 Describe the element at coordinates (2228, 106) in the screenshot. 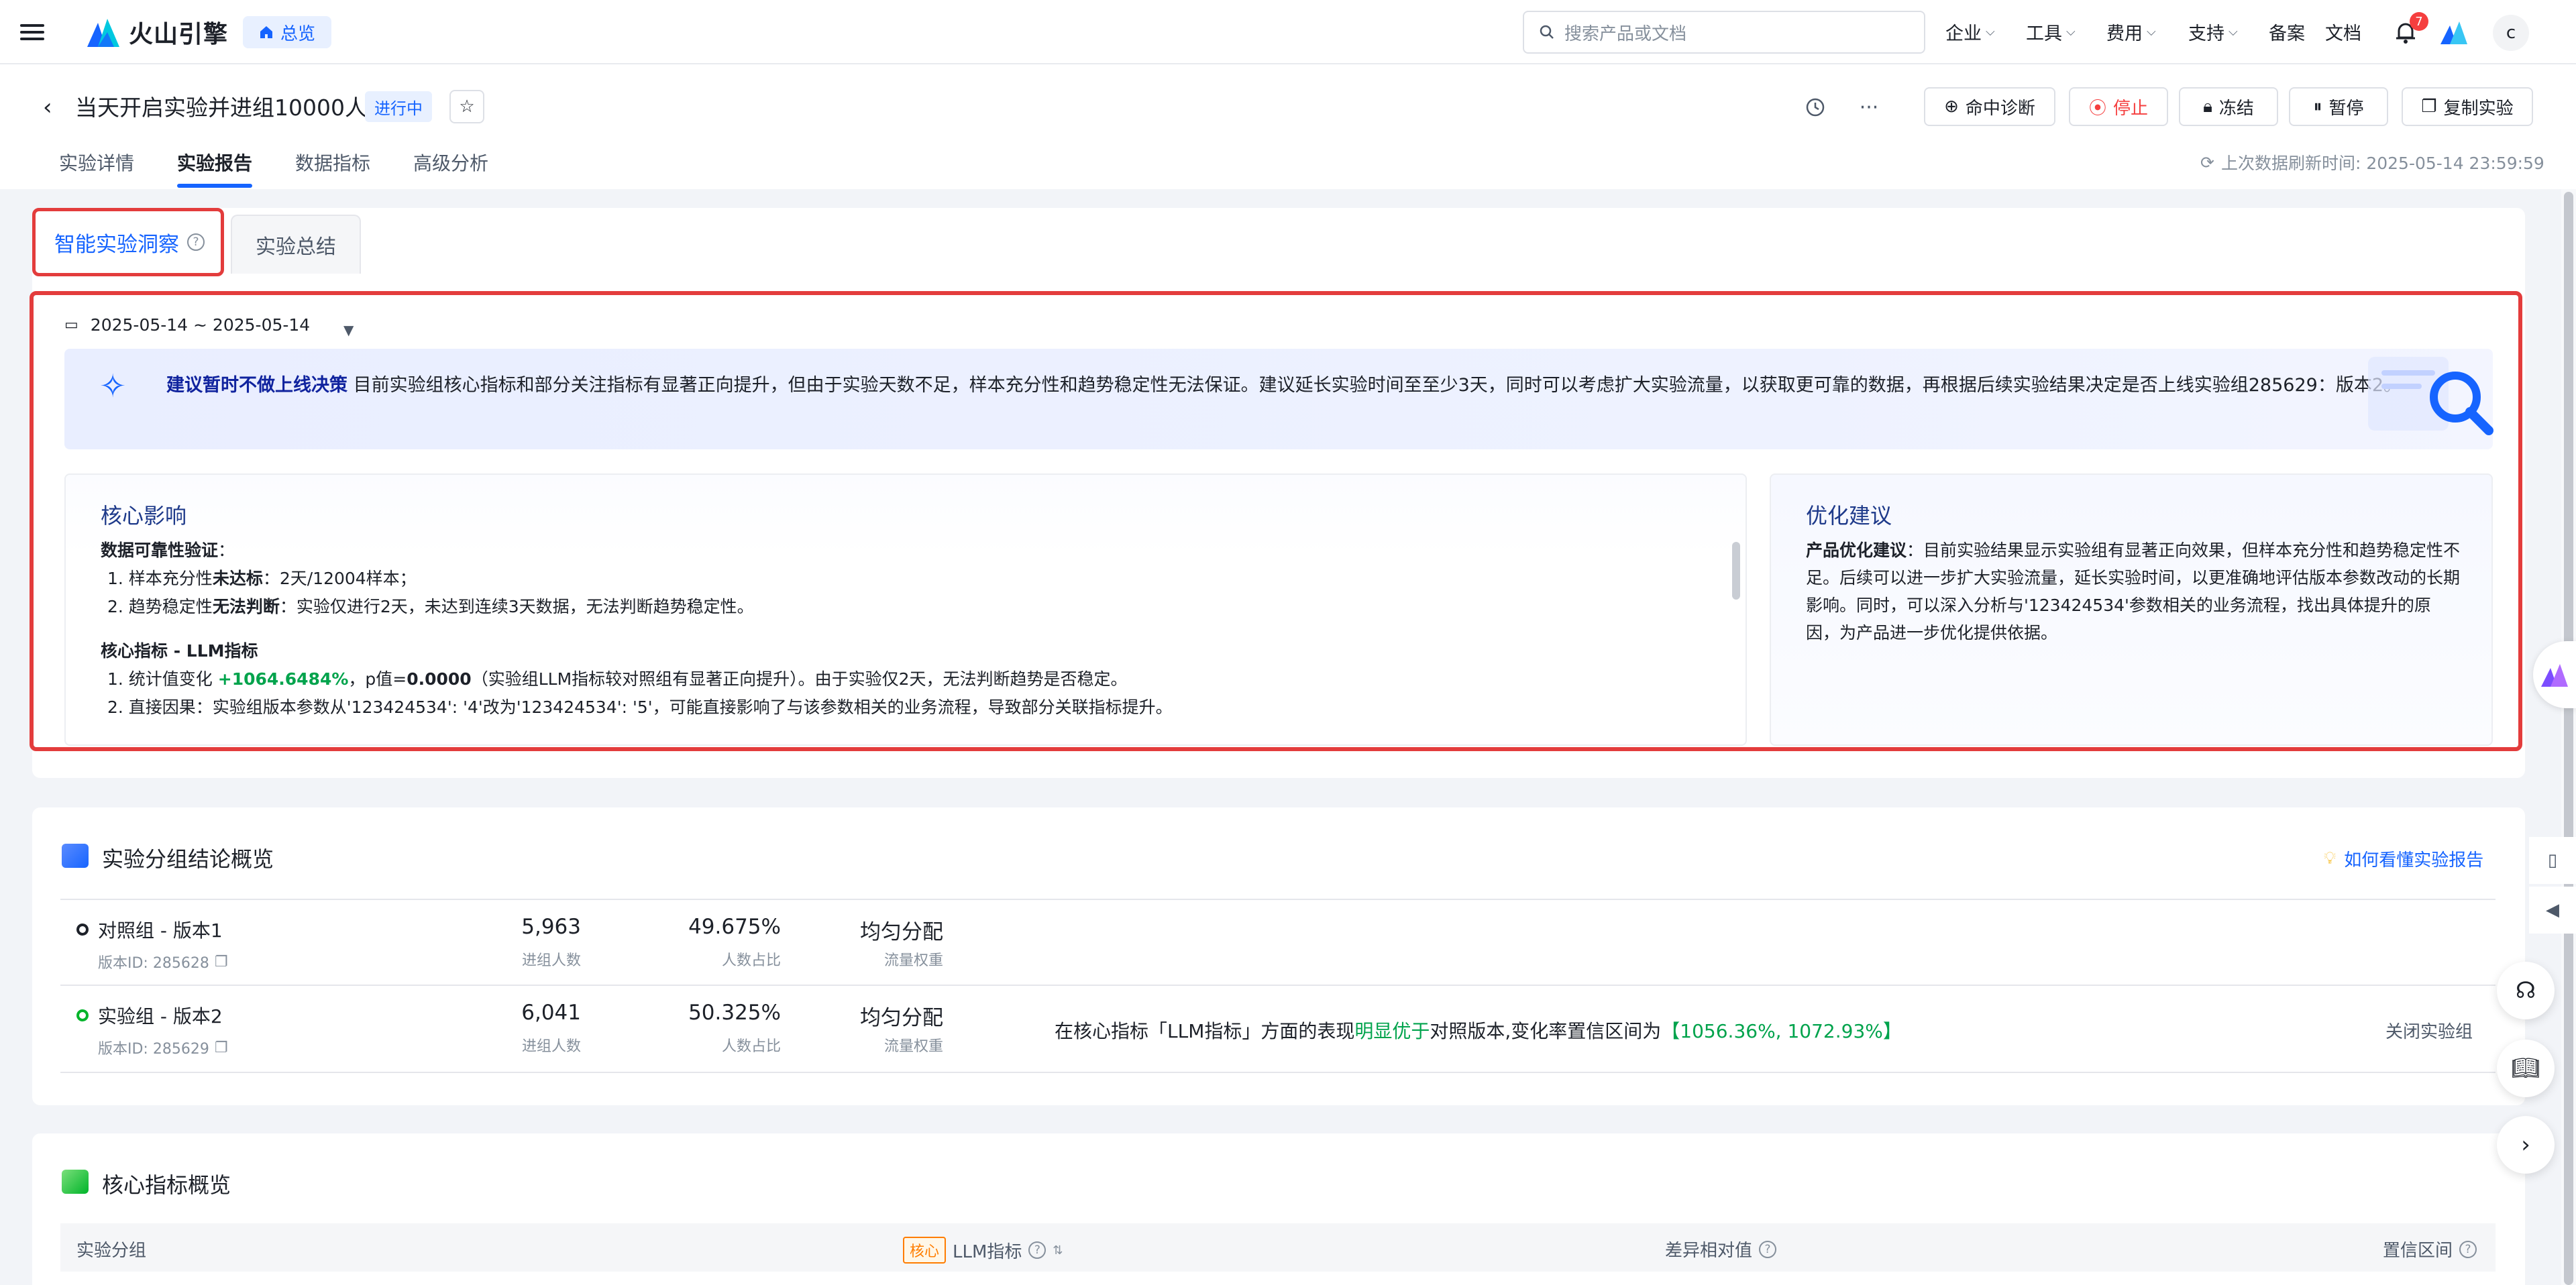

I see `freeze-button: 🔒︎ 冻结` at that location.